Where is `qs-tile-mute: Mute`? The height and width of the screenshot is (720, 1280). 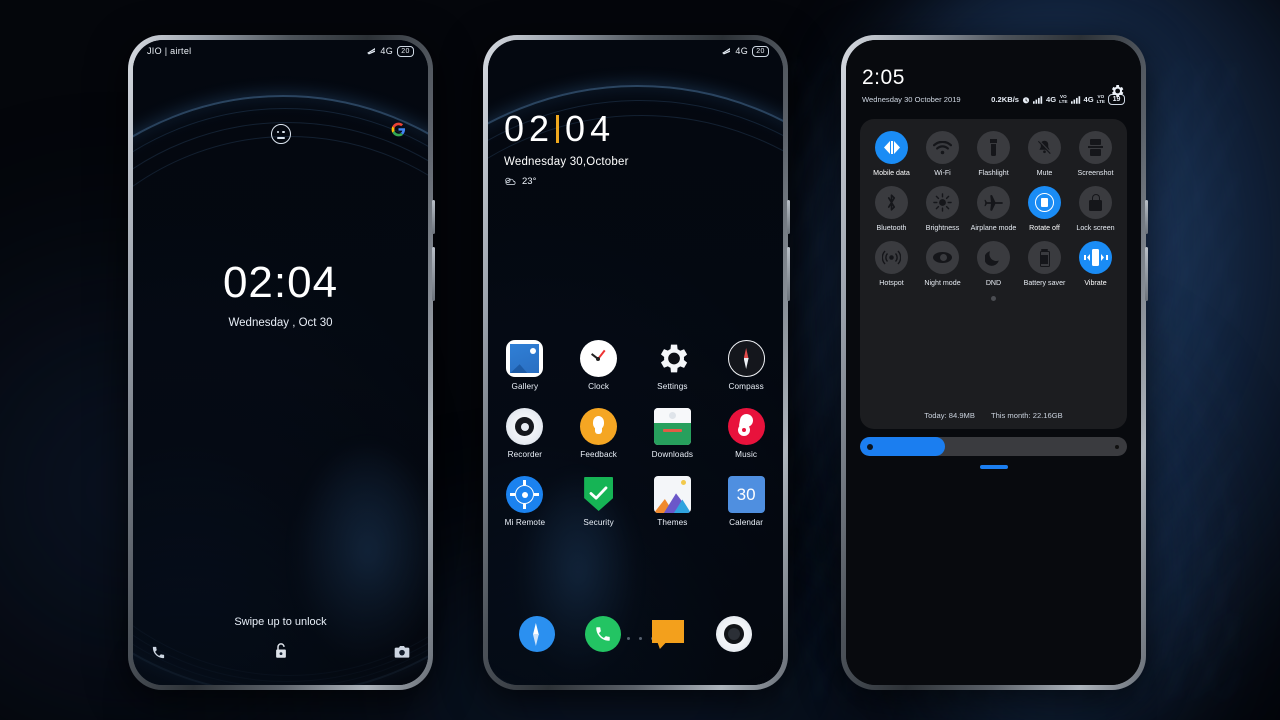
qs-tile-mute: Mute is located at coordinates (1044, 154).